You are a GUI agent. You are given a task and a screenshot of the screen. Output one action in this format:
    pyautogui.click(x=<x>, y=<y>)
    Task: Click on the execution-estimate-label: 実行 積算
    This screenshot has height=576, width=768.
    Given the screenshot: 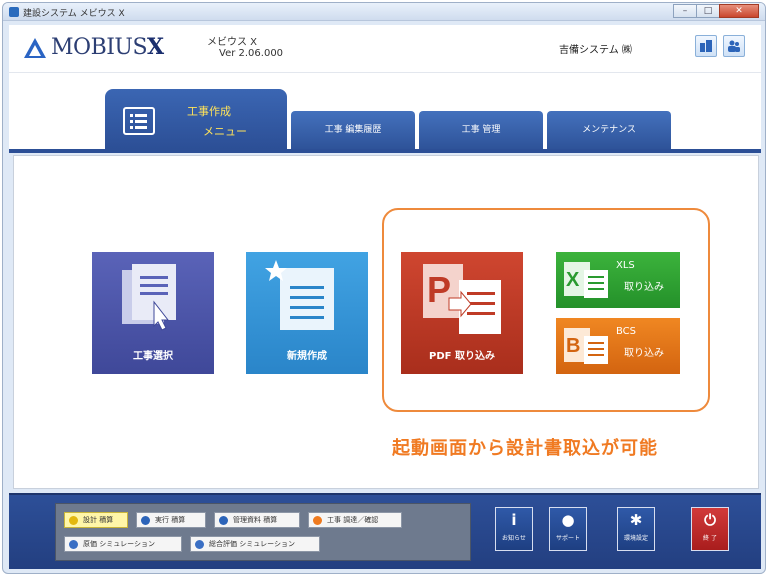 What is the action you would take?
    pyautogui.click(x=170, y=520)
    